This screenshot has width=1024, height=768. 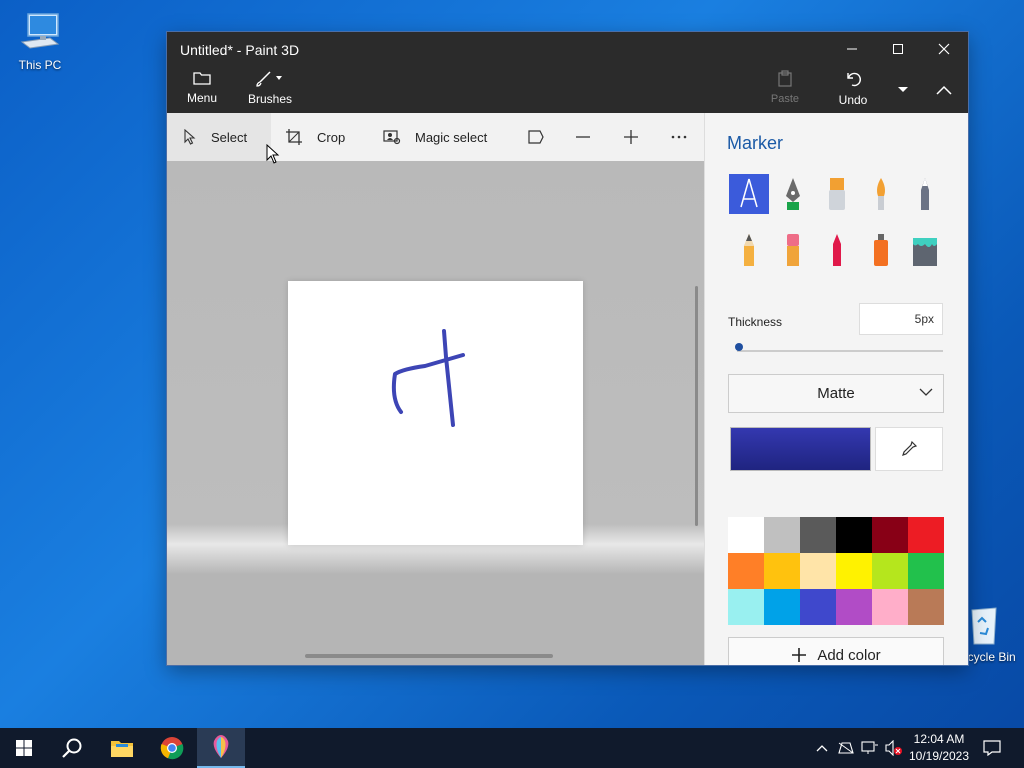 I want to click on magic-select-icon, so click(x=392, y=137).